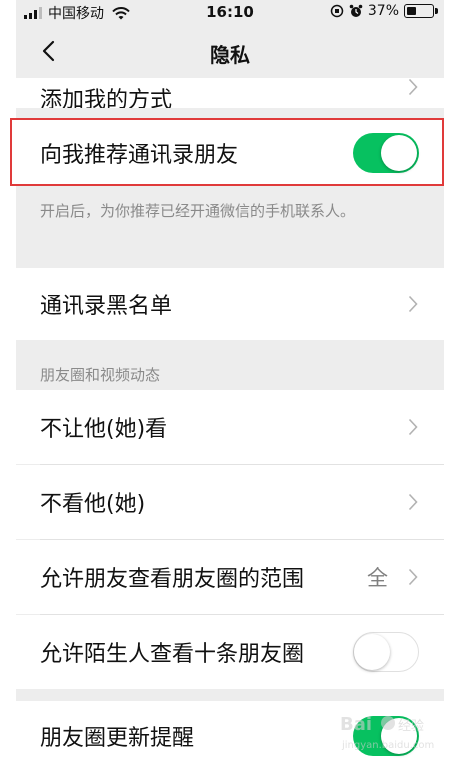 The width and height of the screenshot is (459, 759). Describe the element at coordinates (411, 11) in the screenshot. I see `battery-fill` at that location.